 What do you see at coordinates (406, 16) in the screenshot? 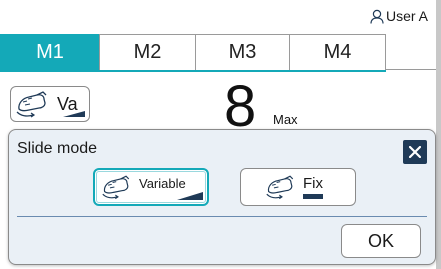
I see `user-name: User A` at bounding box center [406, 16].